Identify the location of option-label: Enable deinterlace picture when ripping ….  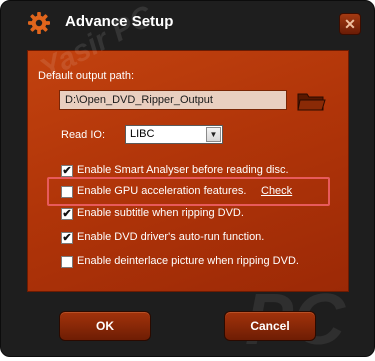
(188, 261).